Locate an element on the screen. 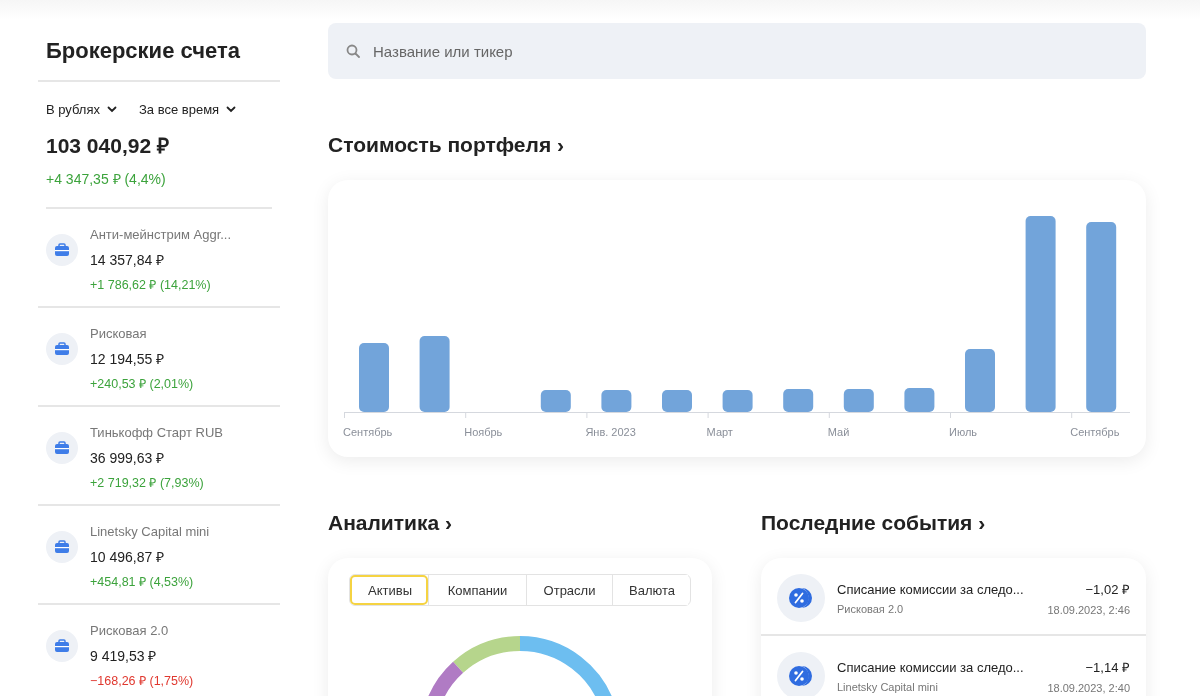  account-value: 14 357,84 ₽ is located at coordinates (128, 260).